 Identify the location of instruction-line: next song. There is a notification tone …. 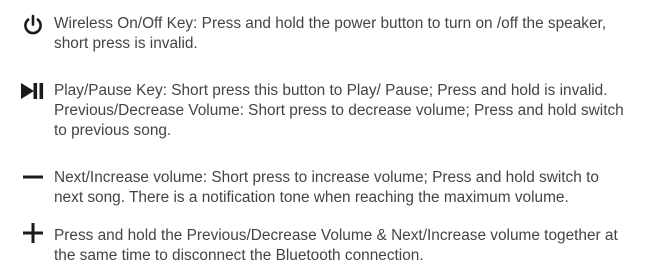
(311, 197).